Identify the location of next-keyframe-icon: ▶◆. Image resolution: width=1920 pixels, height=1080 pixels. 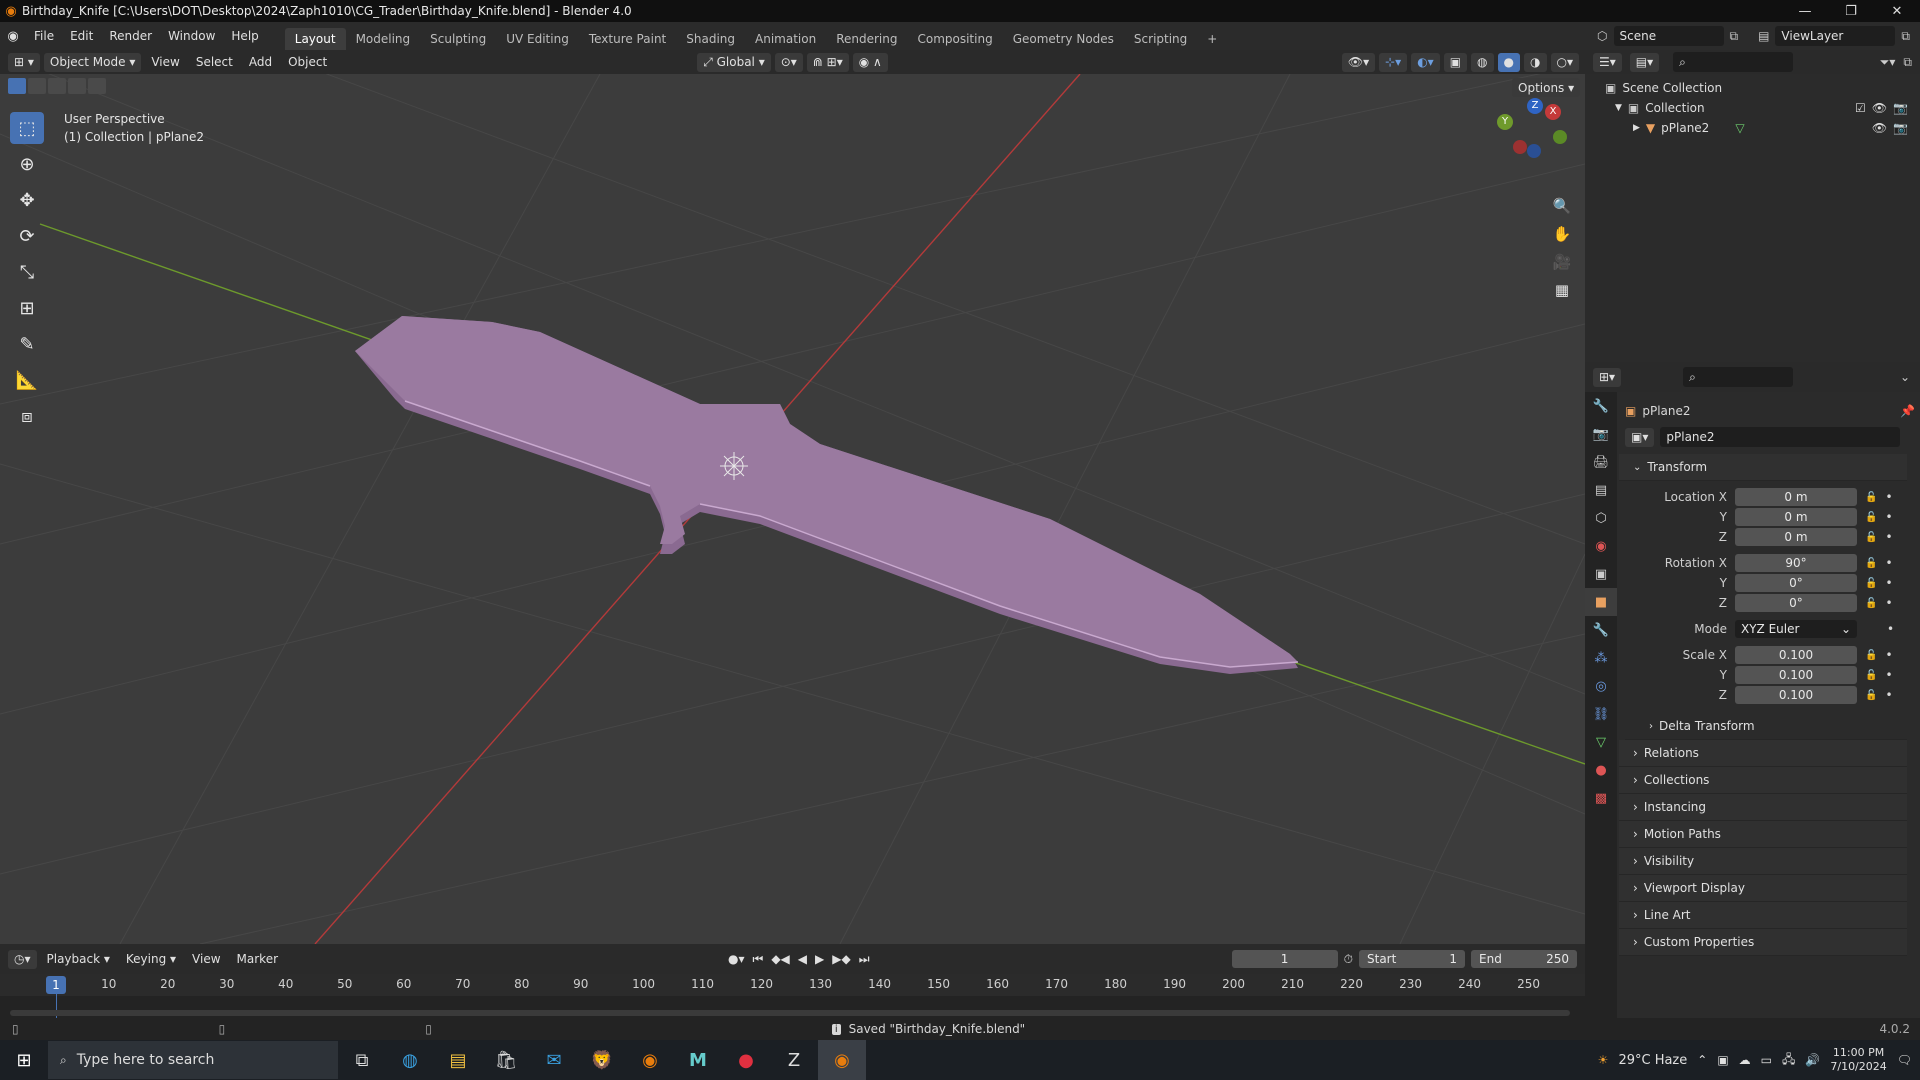
(841, 959).